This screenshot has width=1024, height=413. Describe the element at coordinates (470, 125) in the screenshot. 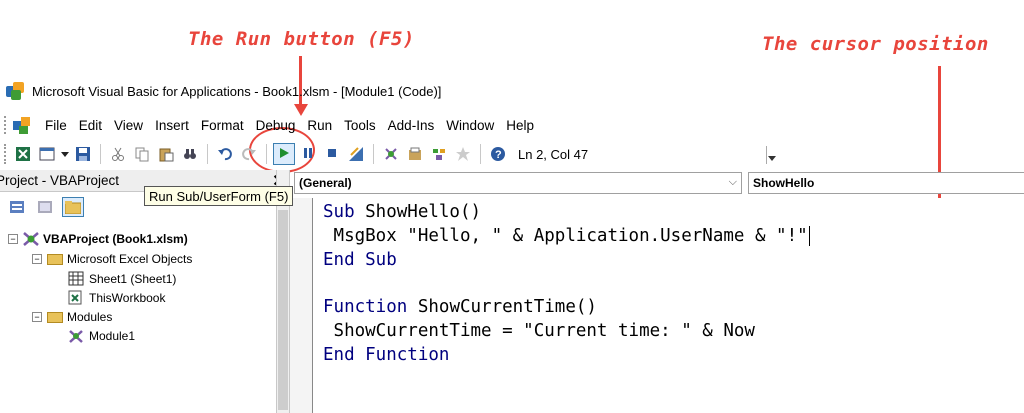

I see `menu-window: Window` at that location.